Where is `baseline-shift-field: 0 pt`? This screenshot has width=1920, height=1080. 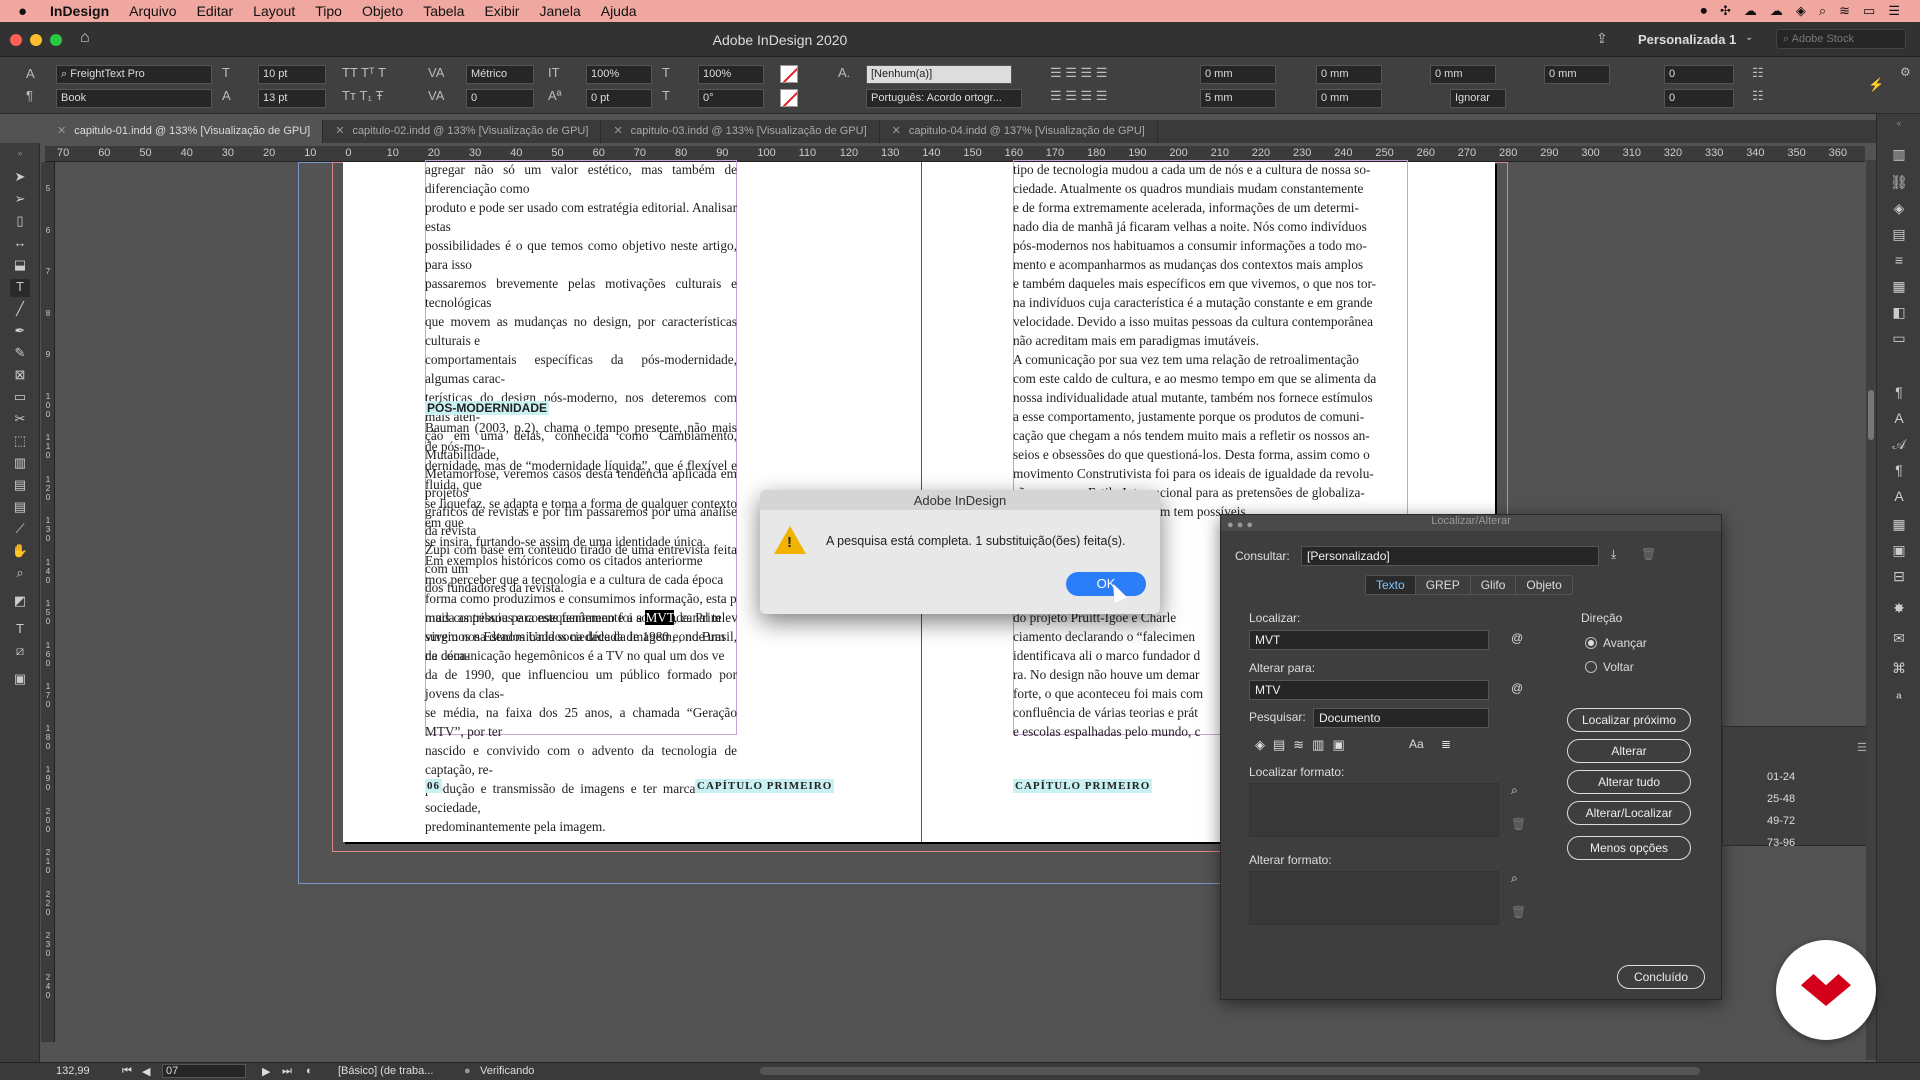 baseline-shift-field: 0 pt is located at coordinates (619, 98).